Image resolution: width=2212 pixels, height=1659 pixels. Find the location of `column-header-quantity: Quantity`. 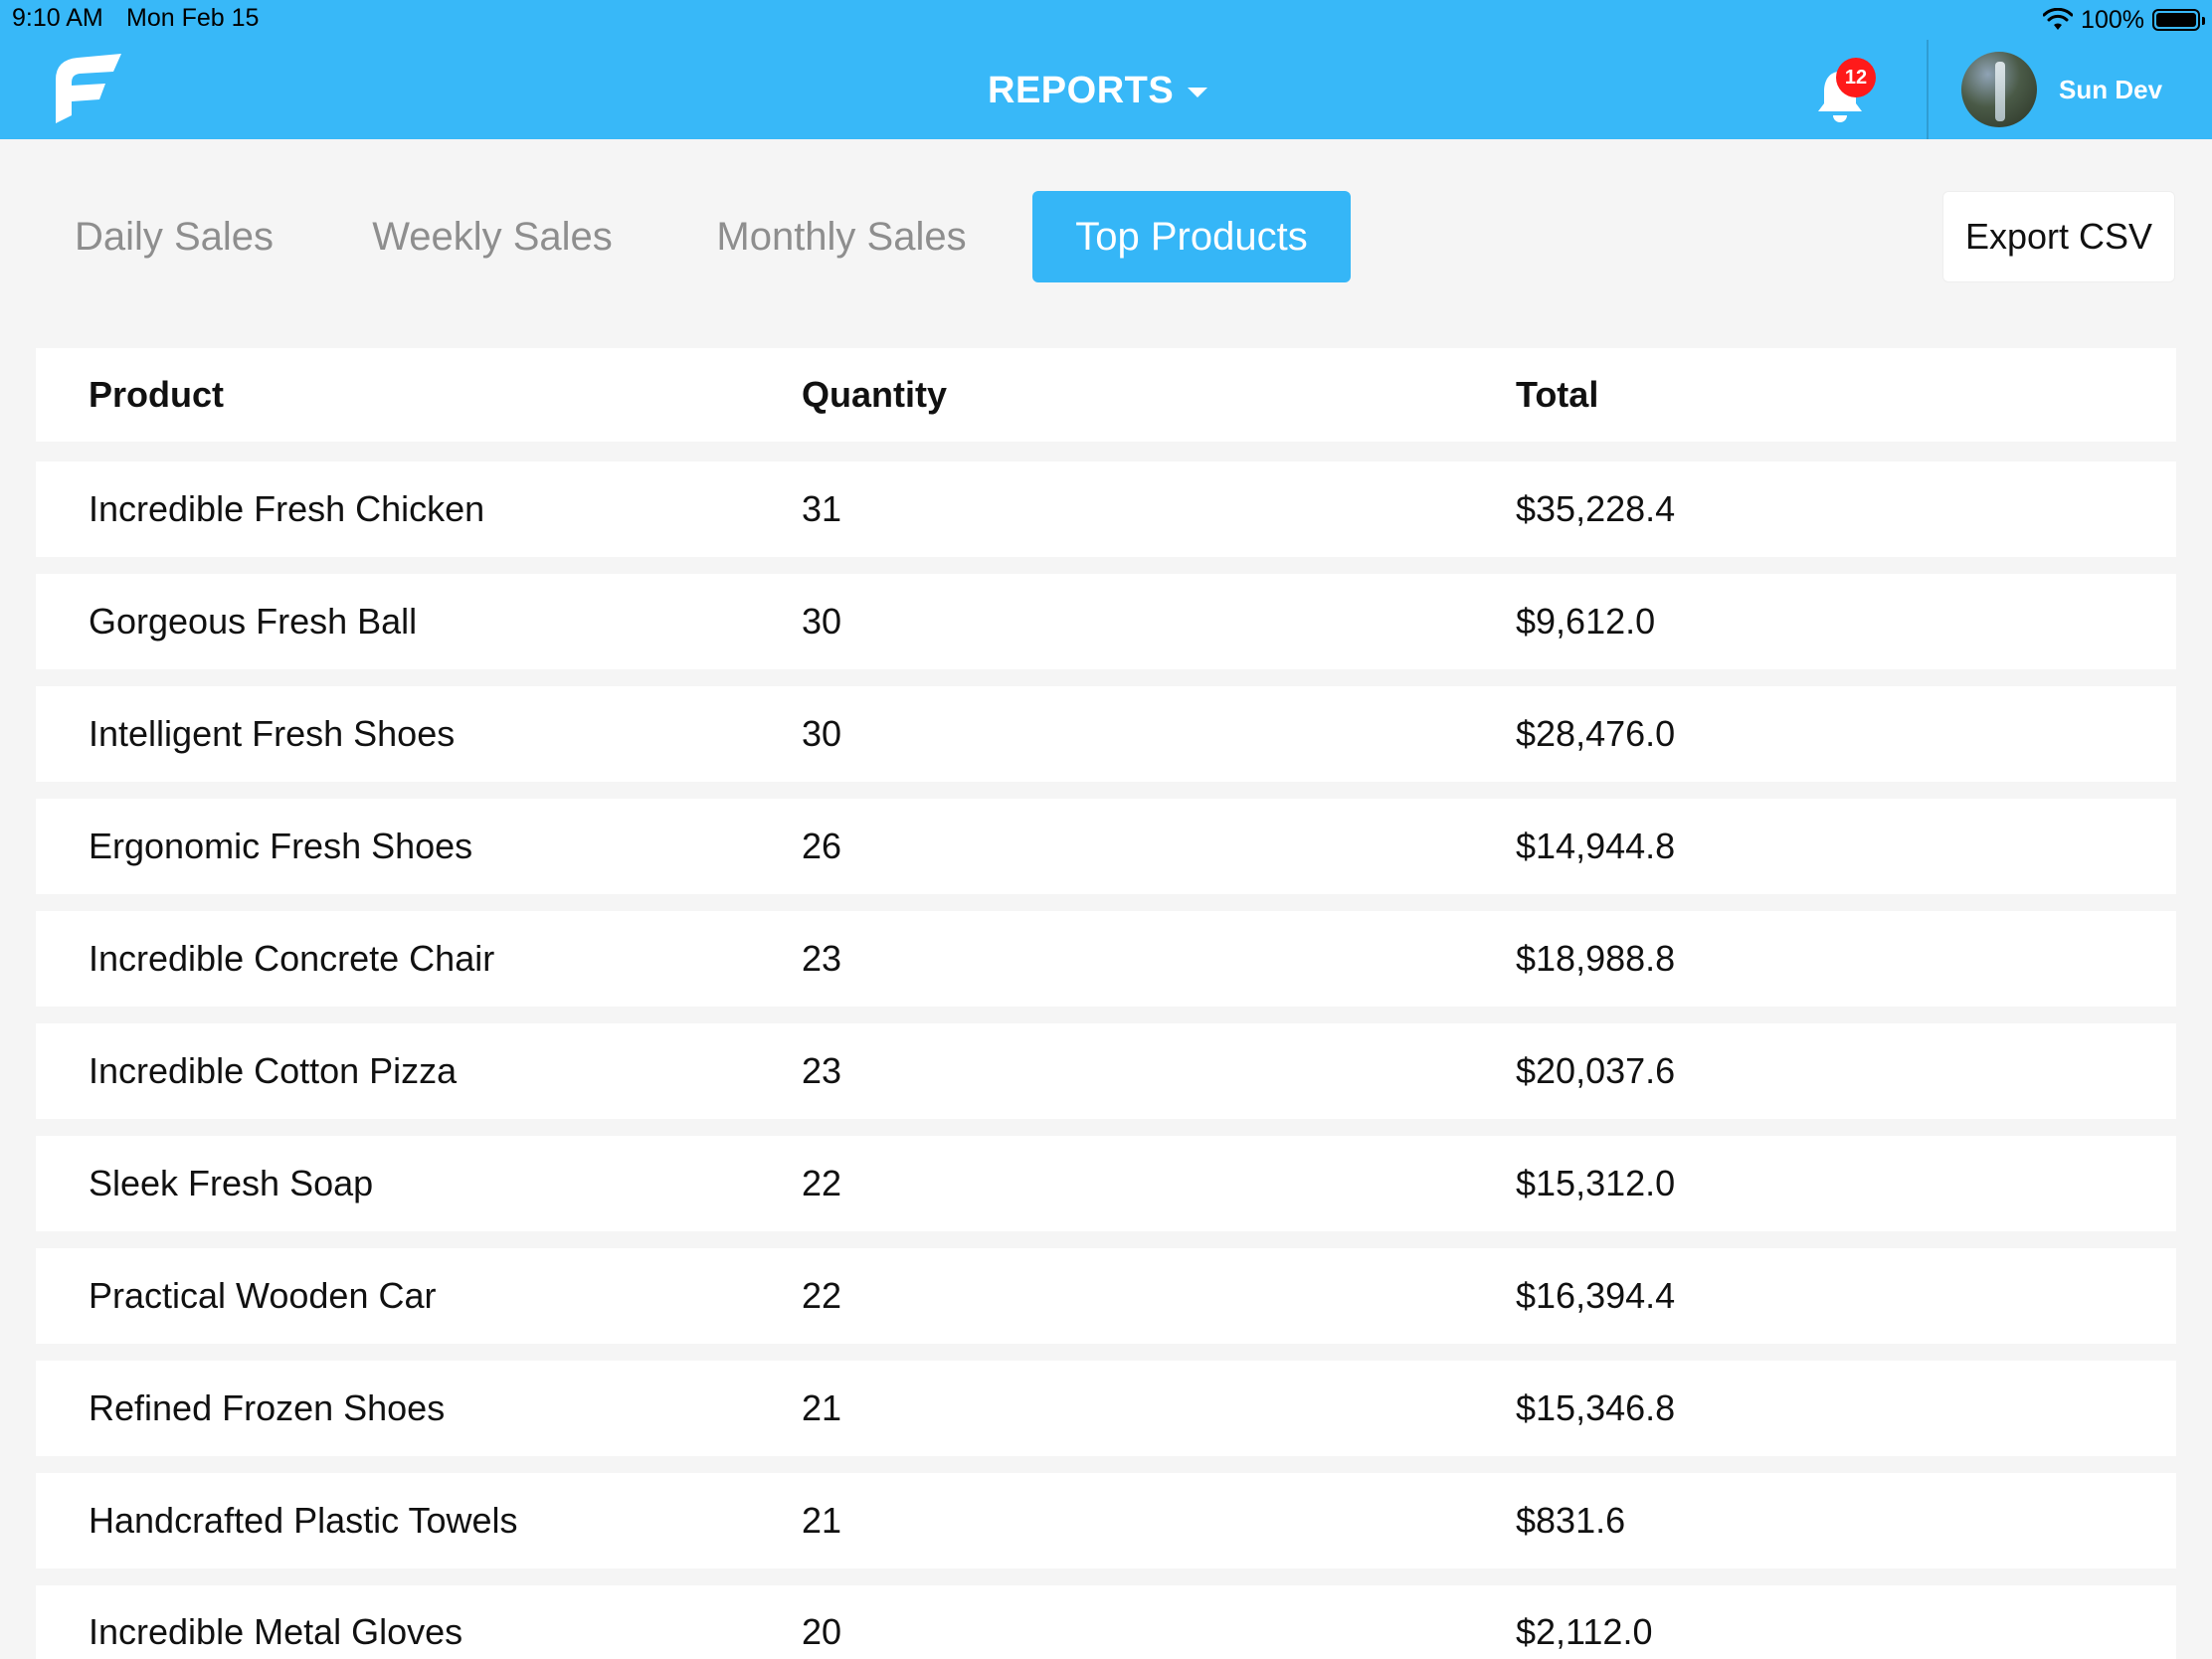

column-header-quantity: Quantity is located at coordinates (875, 394).